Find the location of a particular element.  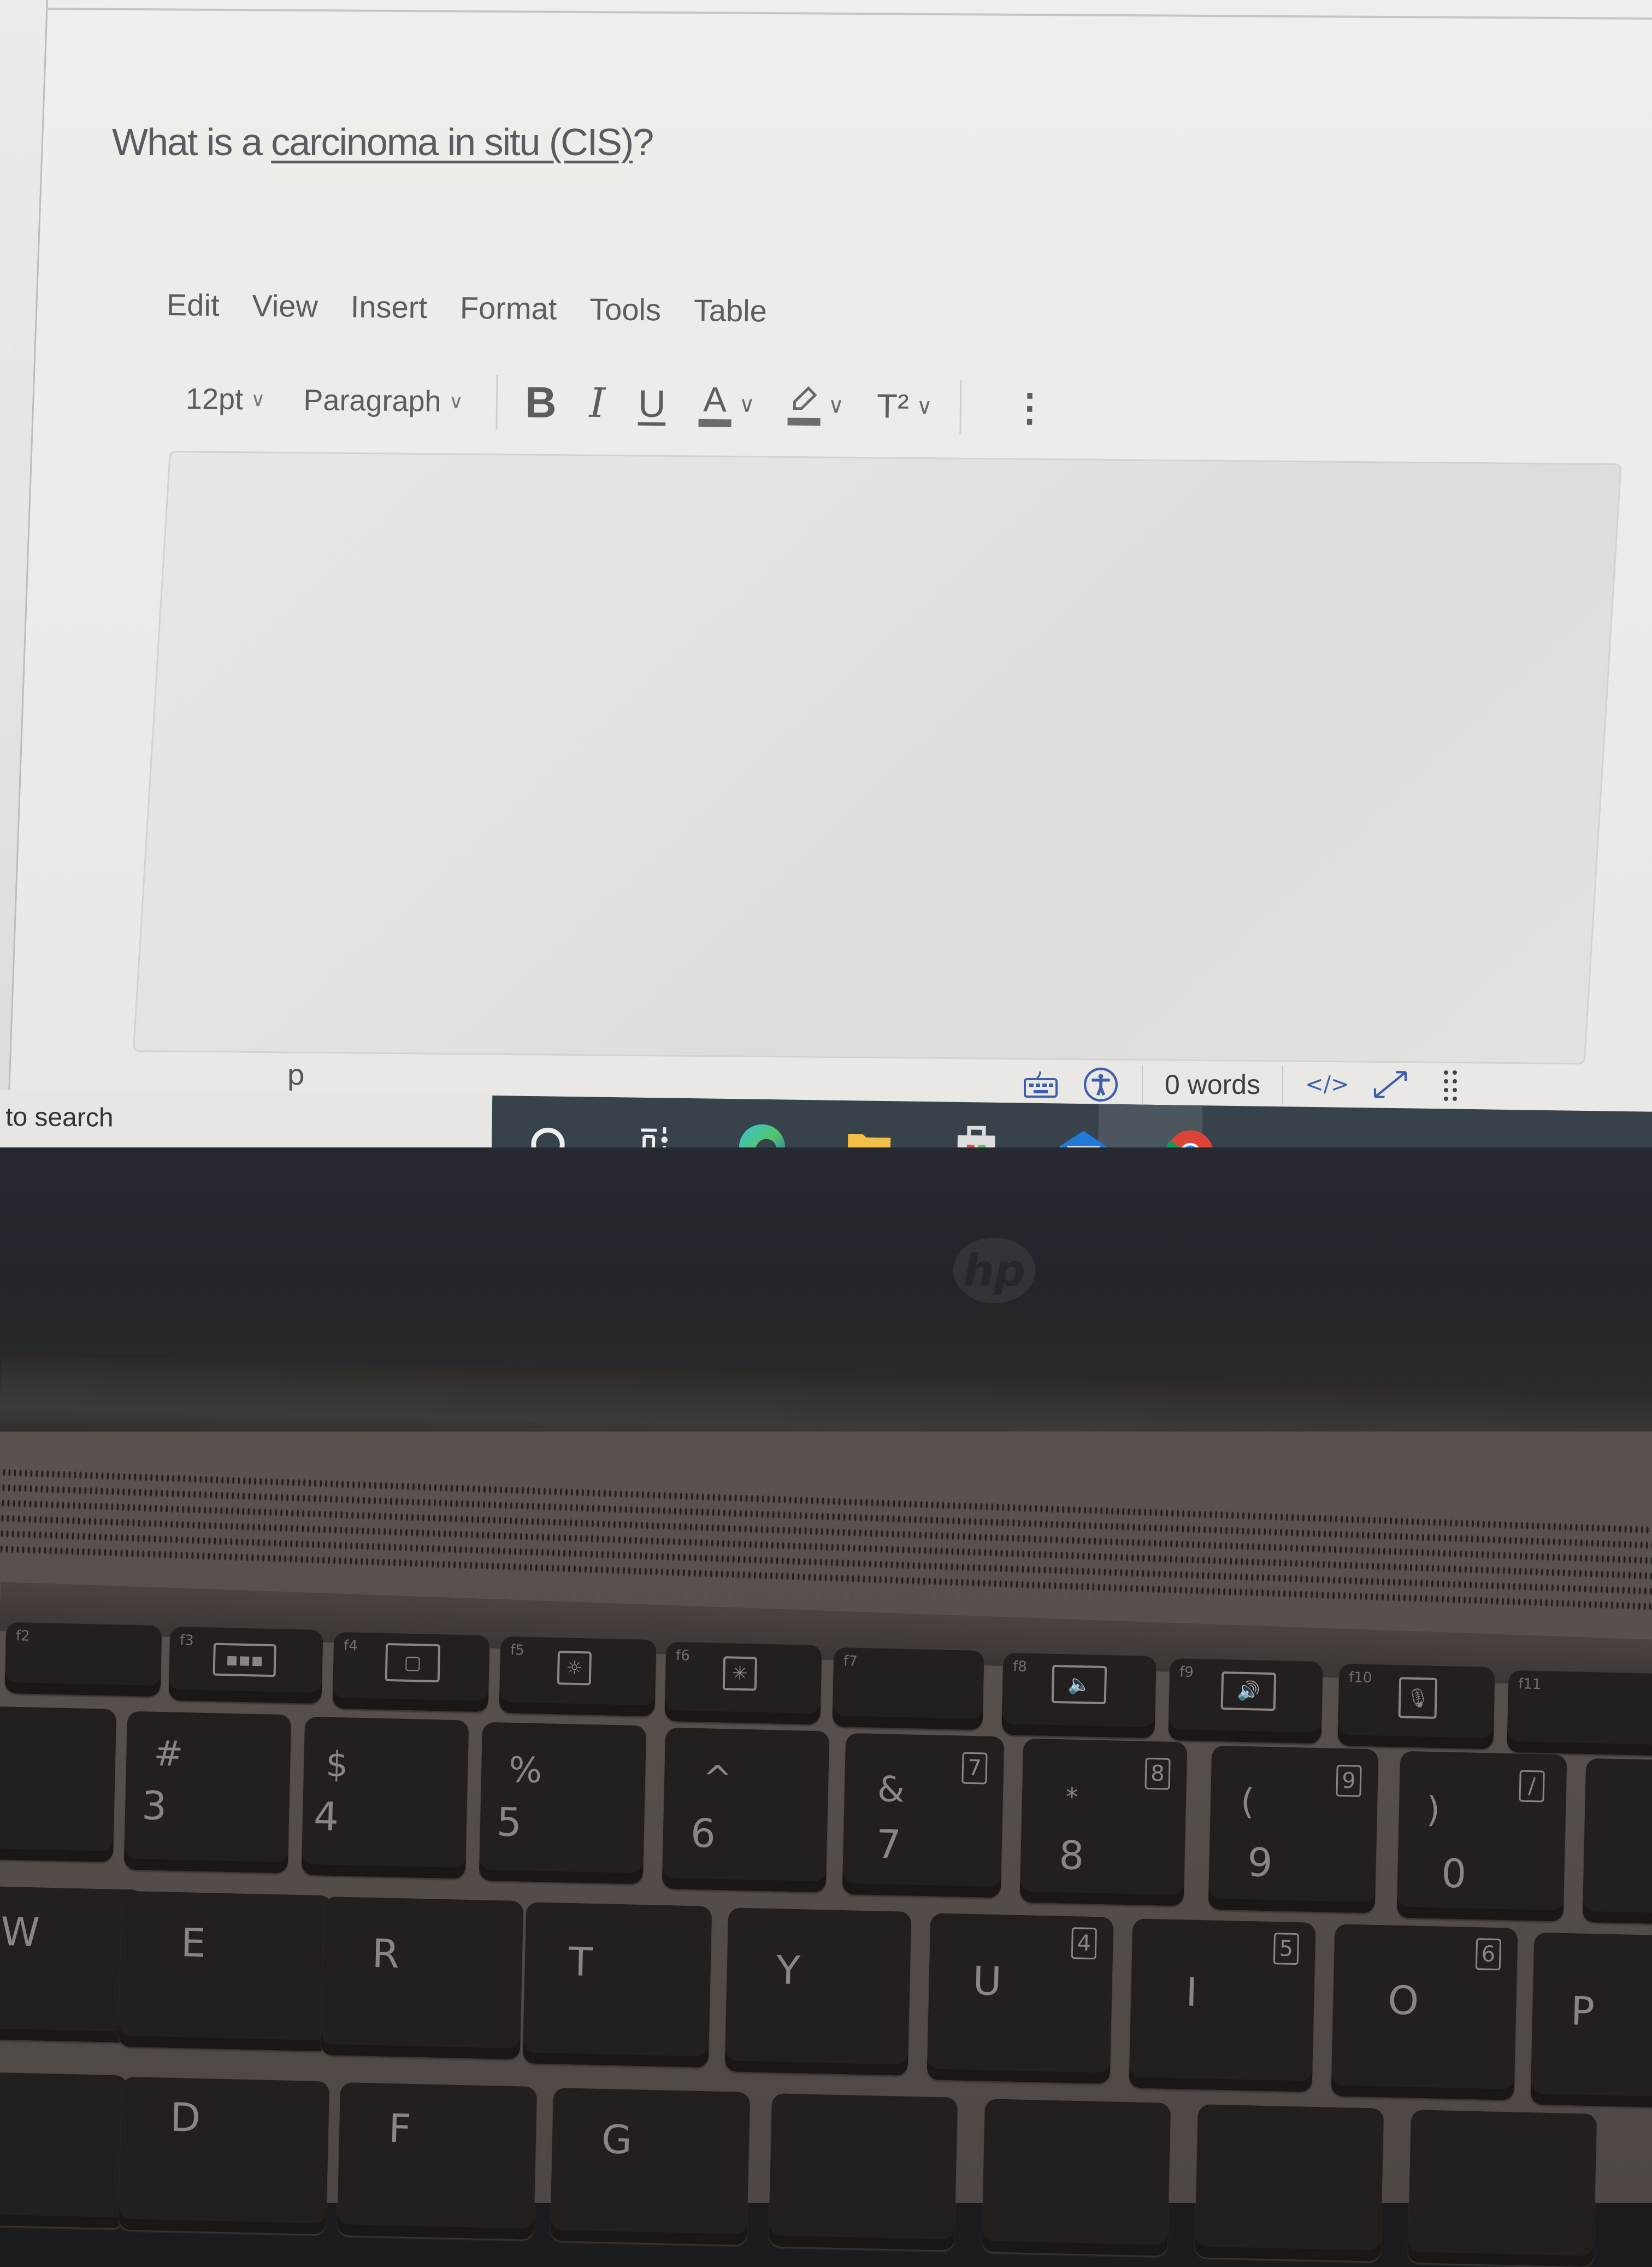

bold-button: B is located at coordinates (540, 403).